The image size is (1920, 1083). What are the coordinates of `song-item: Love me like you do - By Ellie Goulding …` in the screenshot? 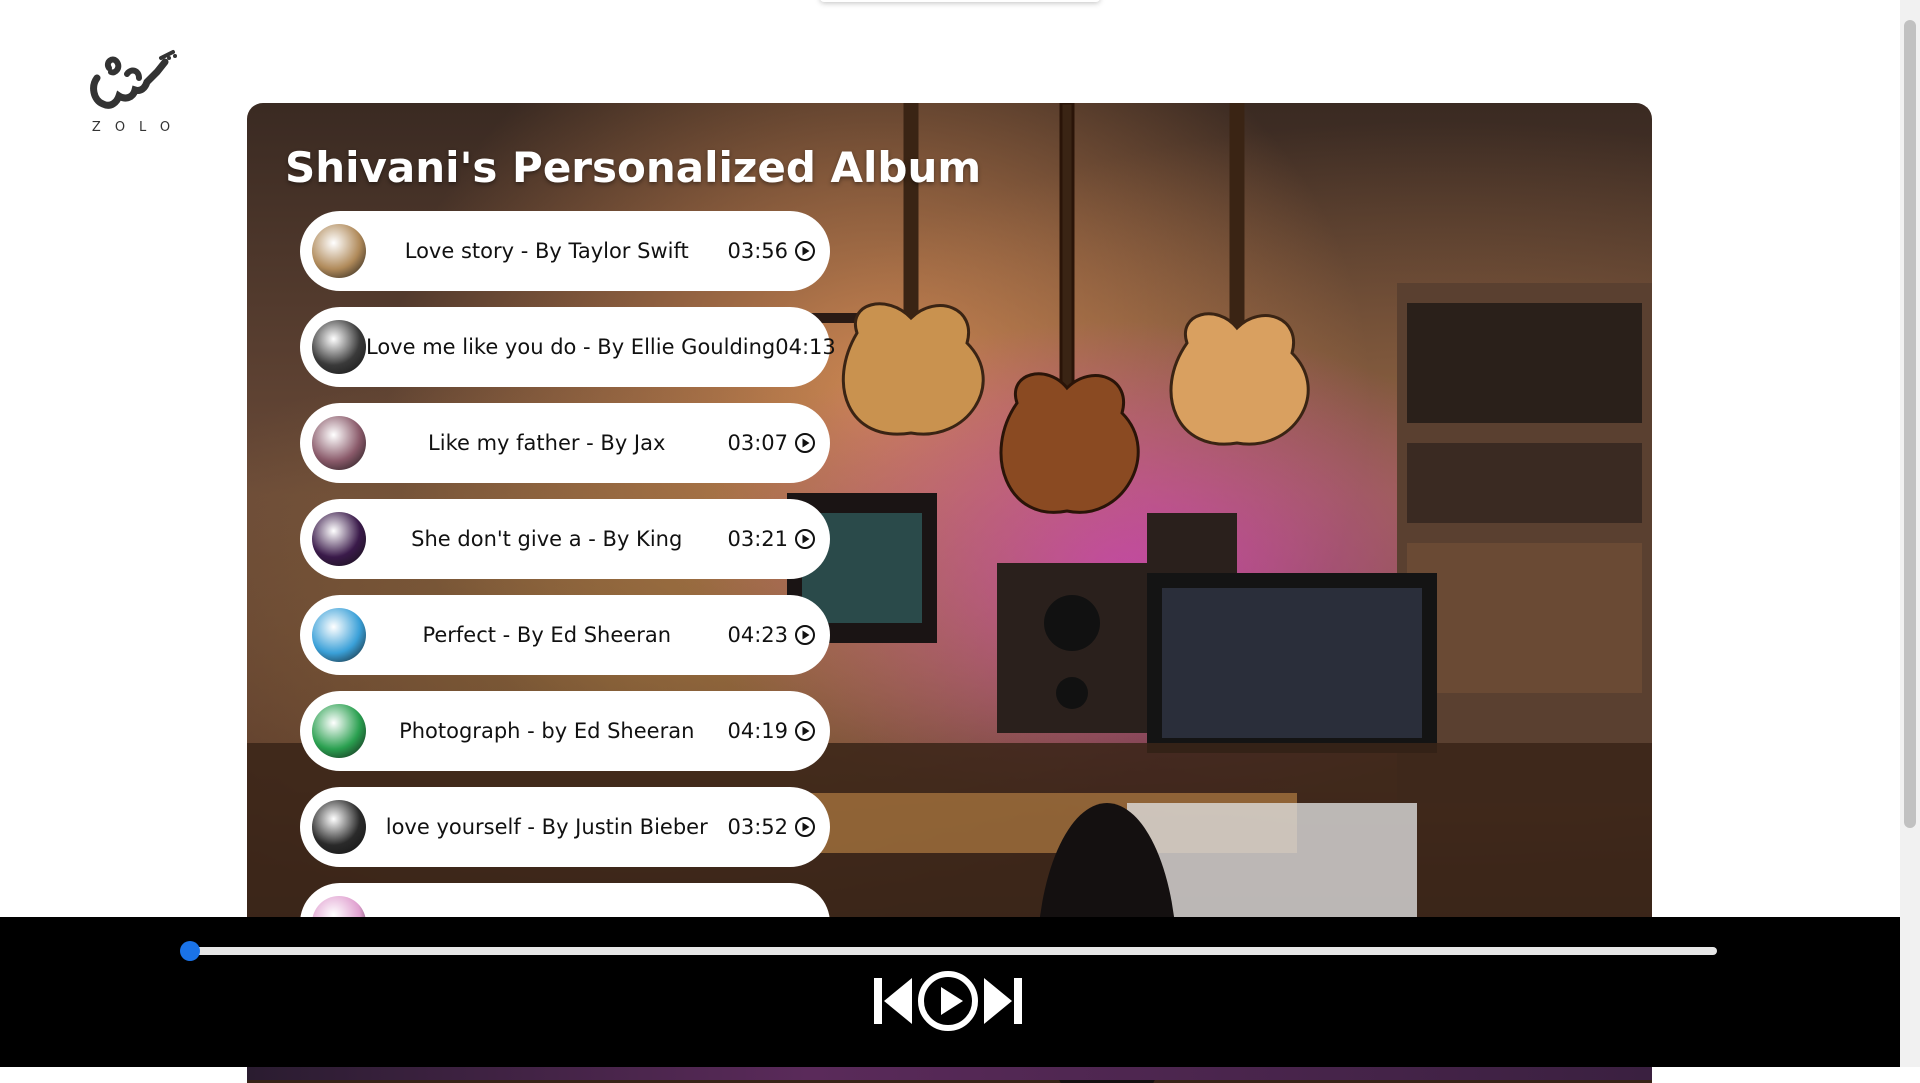 It's located at (568, 347).